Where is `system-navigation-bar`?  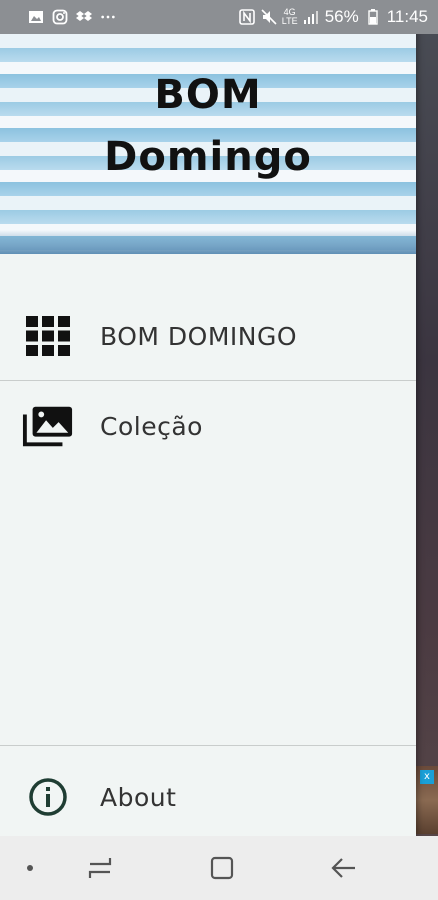
system-navigation-bar is located at coordinates (219, 868).